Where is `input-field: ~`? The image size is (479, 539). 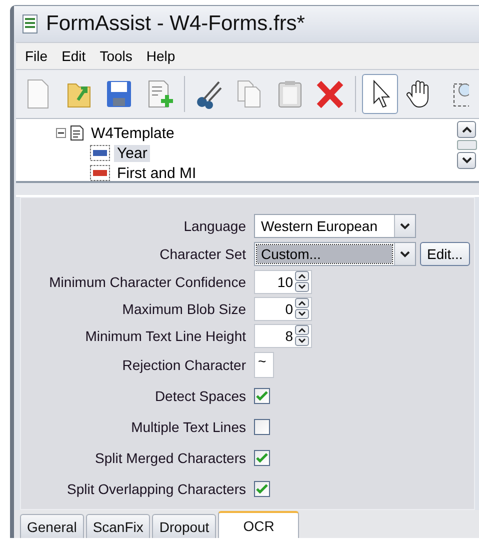
input-field: ~ is located at coordinates (264, 365).